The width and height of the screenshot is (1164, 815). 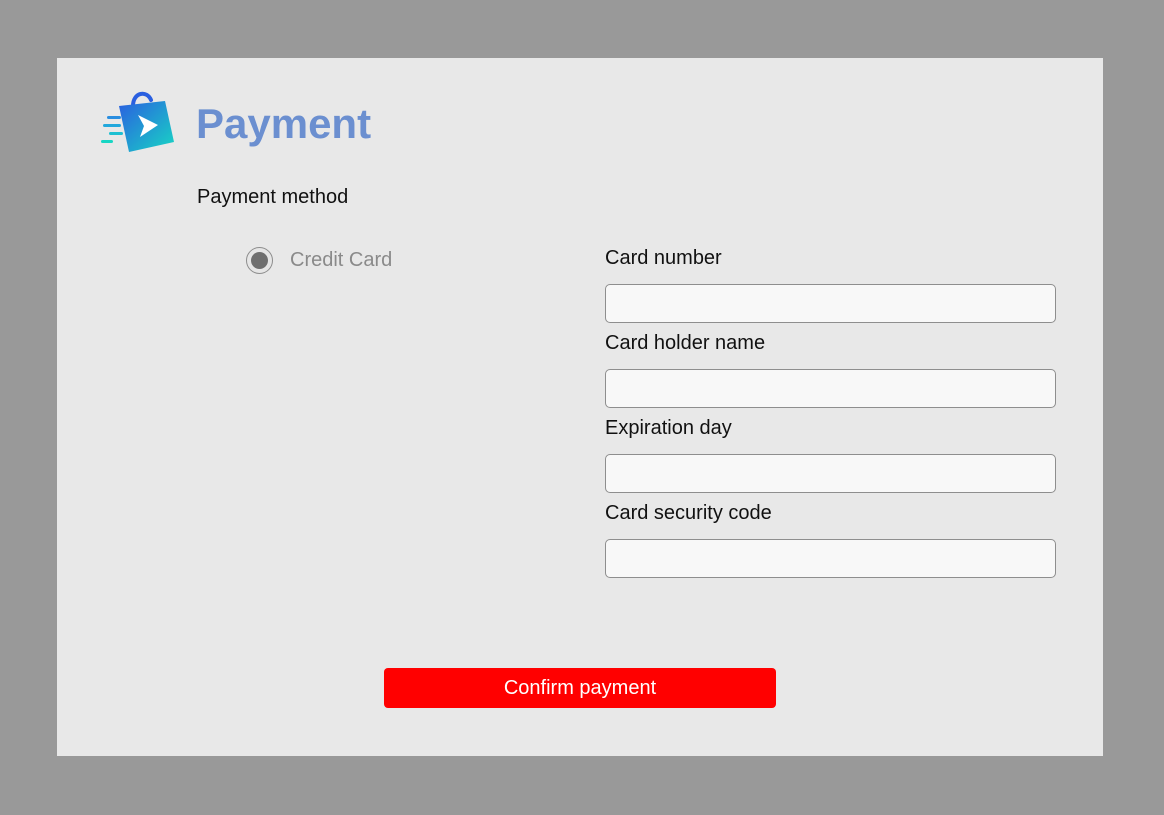 What do you see at coordinates (830, 388) in the screenshot?
I see `card-holder-name-input` at bounding box center [830, 388].